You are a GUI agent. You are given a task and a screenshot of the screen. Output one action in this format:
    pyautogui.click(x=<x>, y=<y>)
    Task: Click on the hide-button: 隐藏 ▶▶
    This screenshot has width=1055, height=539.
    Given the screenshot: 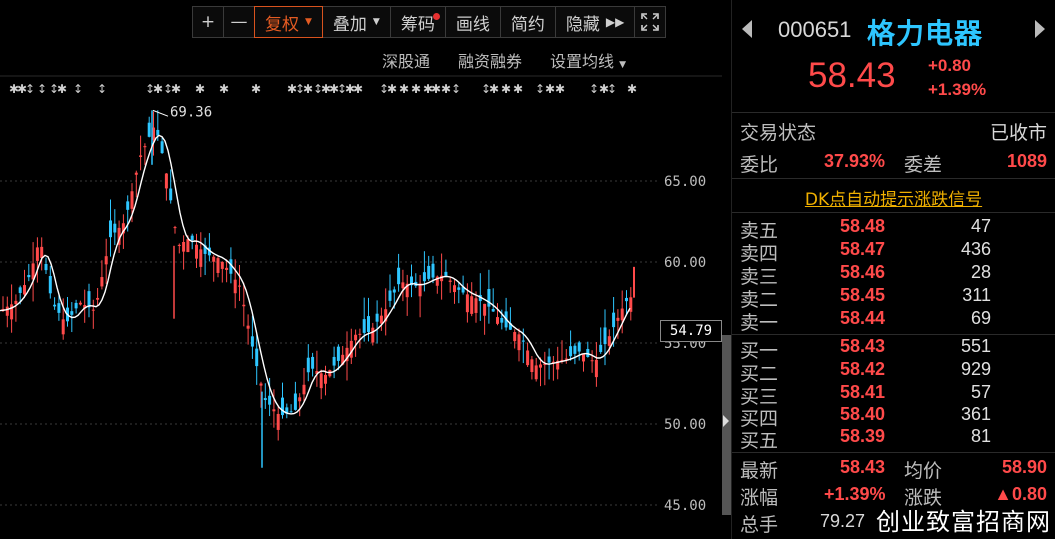 What is the action you would take?
    pyautogui.click(x=595, y=22)
    